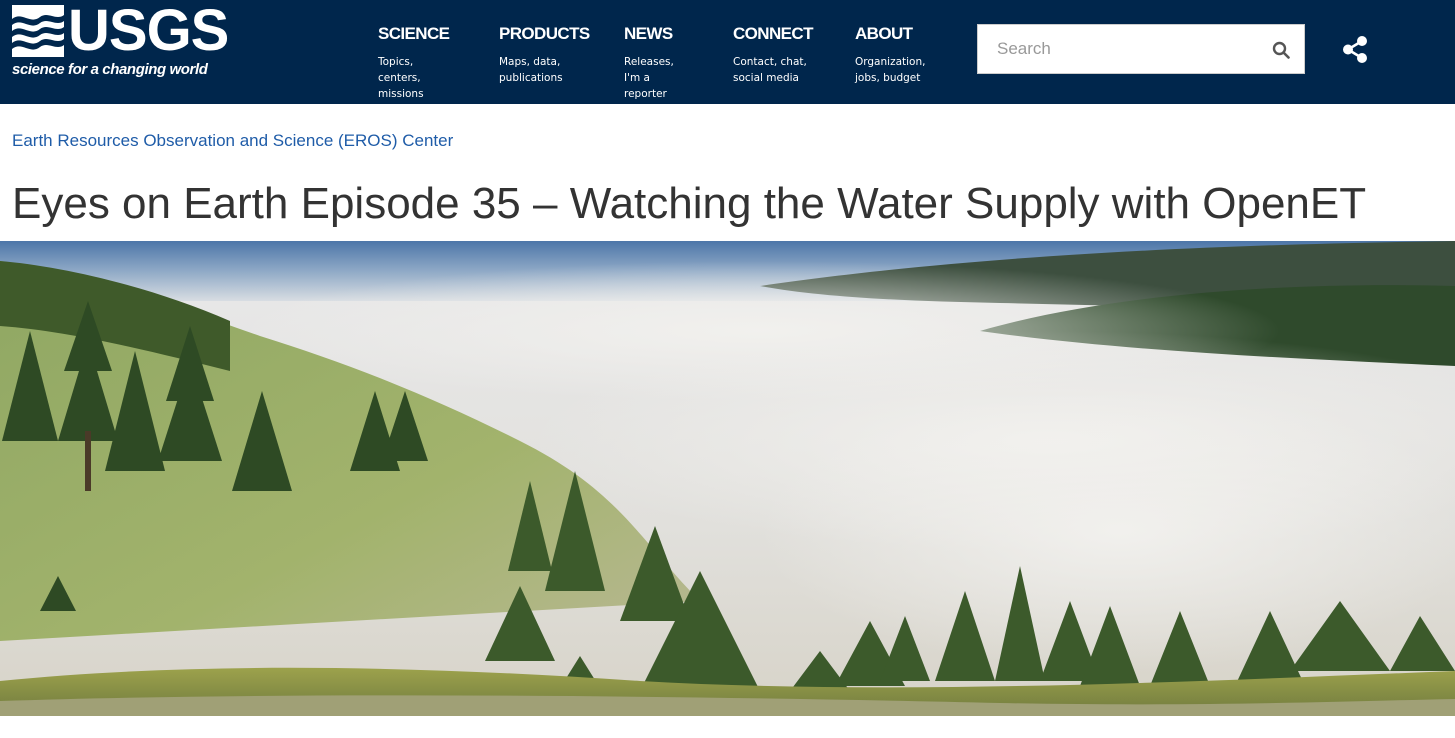  I want to click on nav-news: NEWS Releases, I'm a reporter, so click(649, 63).